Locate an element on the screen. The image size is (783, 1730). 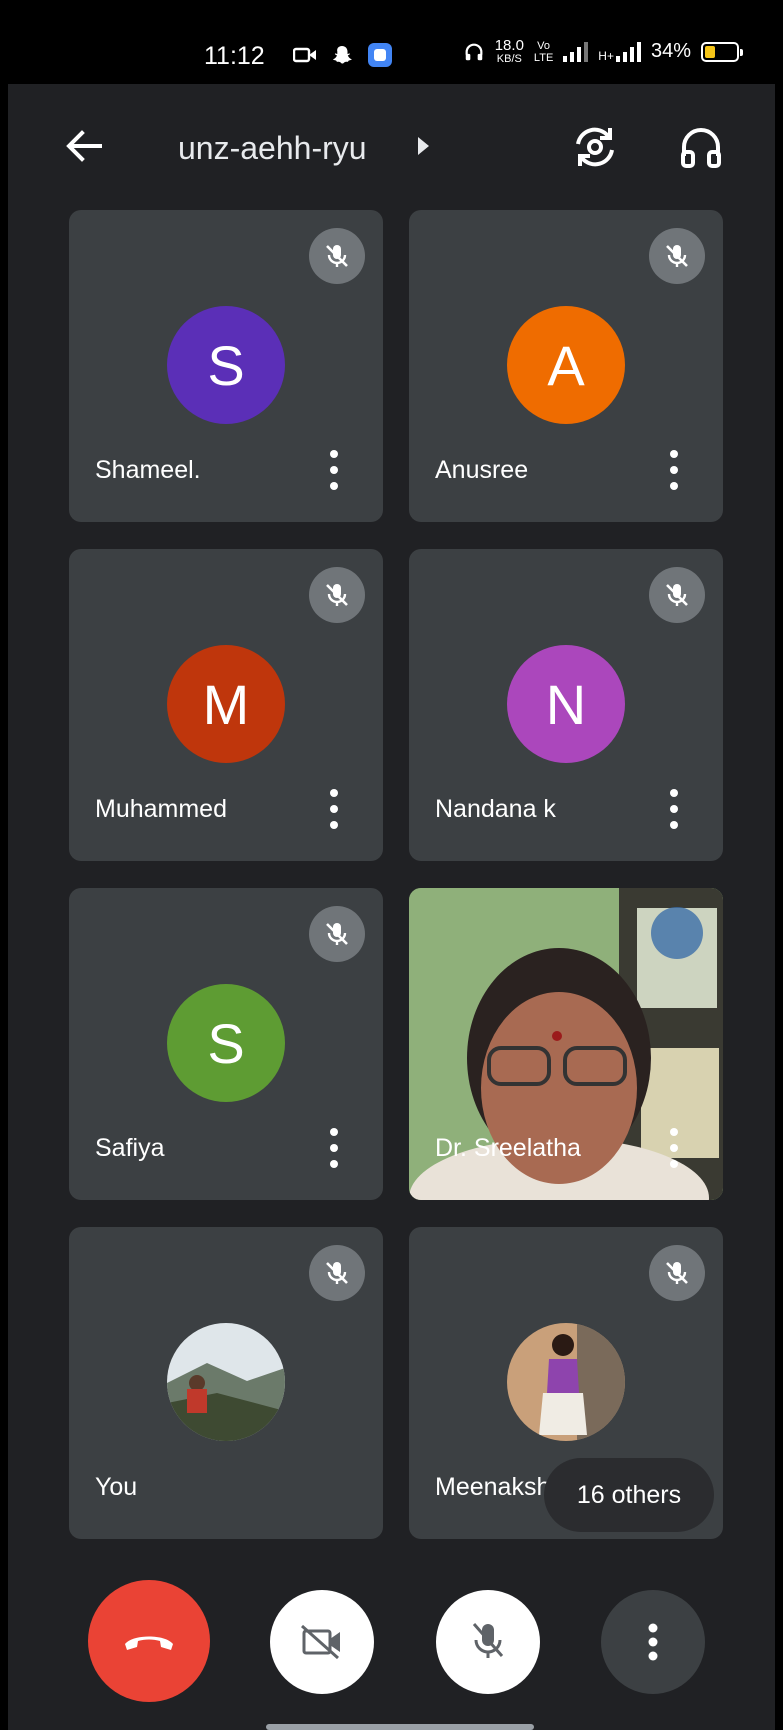
camera-off-icon is located at coordinates (320, 1642).